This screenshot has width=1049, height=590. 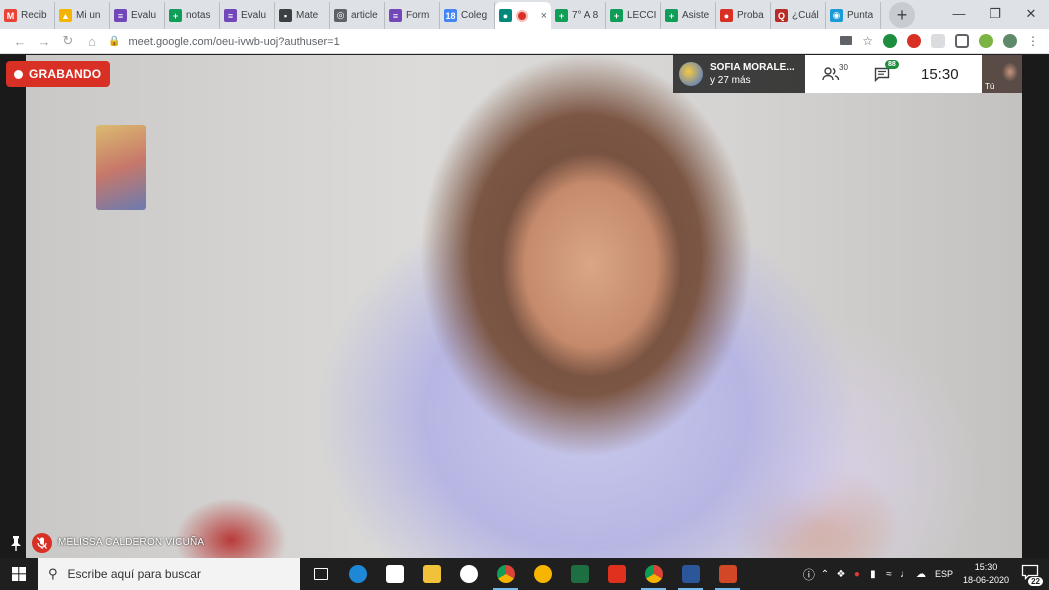 I want to click on volume-icon: ♩, so click(x=905, y=574).